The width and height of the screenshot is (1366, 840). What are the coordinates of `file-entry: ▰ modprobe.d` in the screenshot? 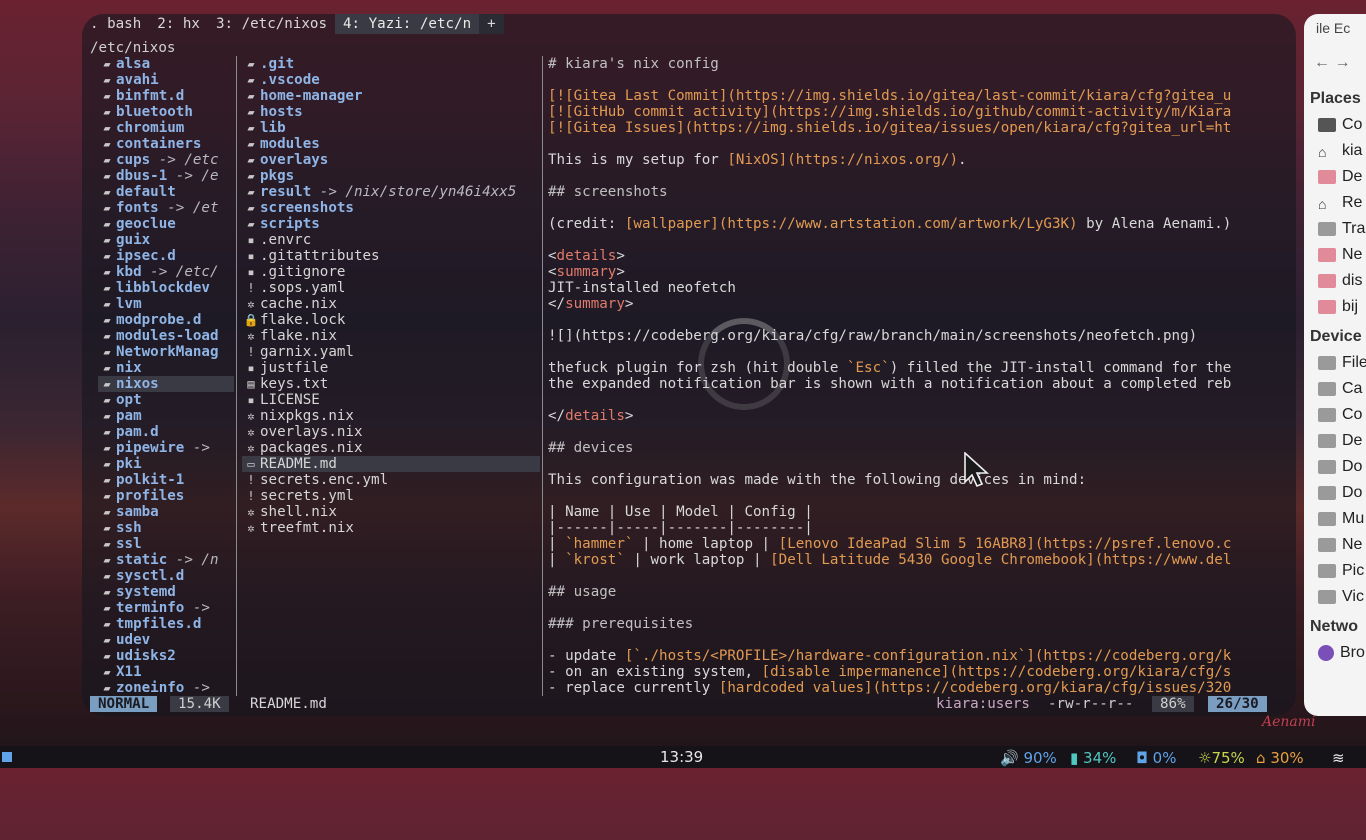 It's located at (166, 320).